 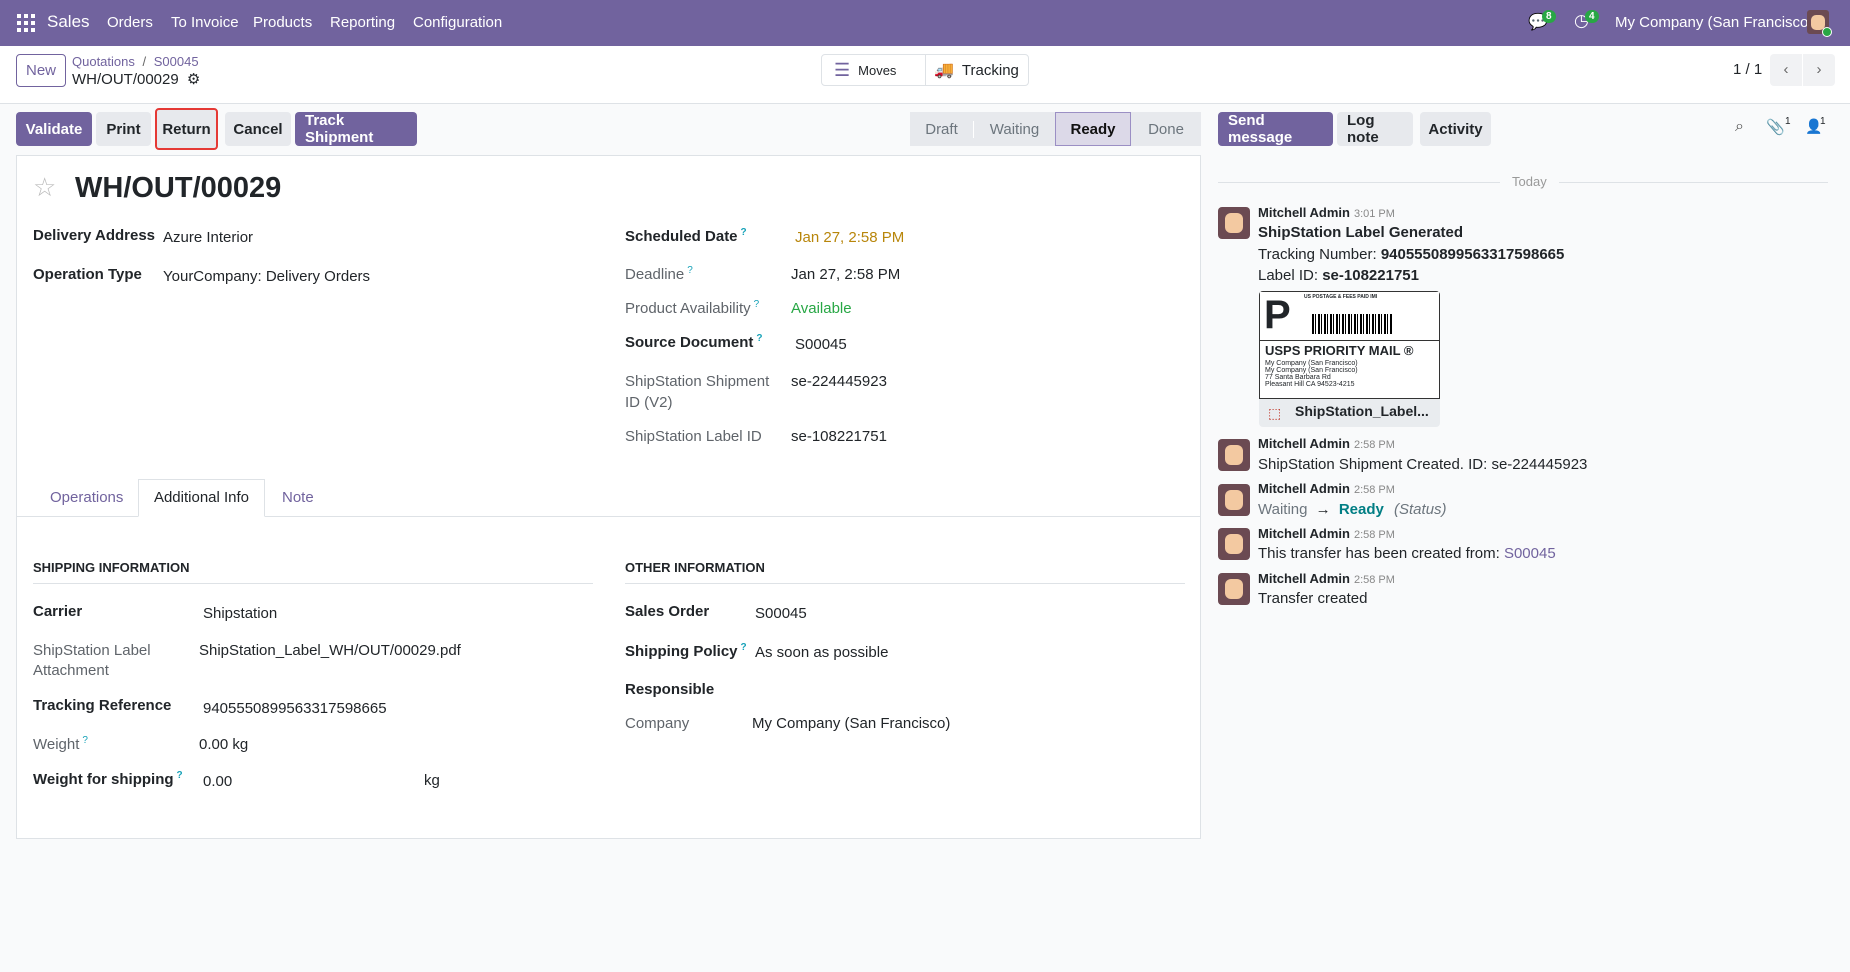 I want to click on breadcrumb: Quotations / S00045, so click(x=135, y=61).